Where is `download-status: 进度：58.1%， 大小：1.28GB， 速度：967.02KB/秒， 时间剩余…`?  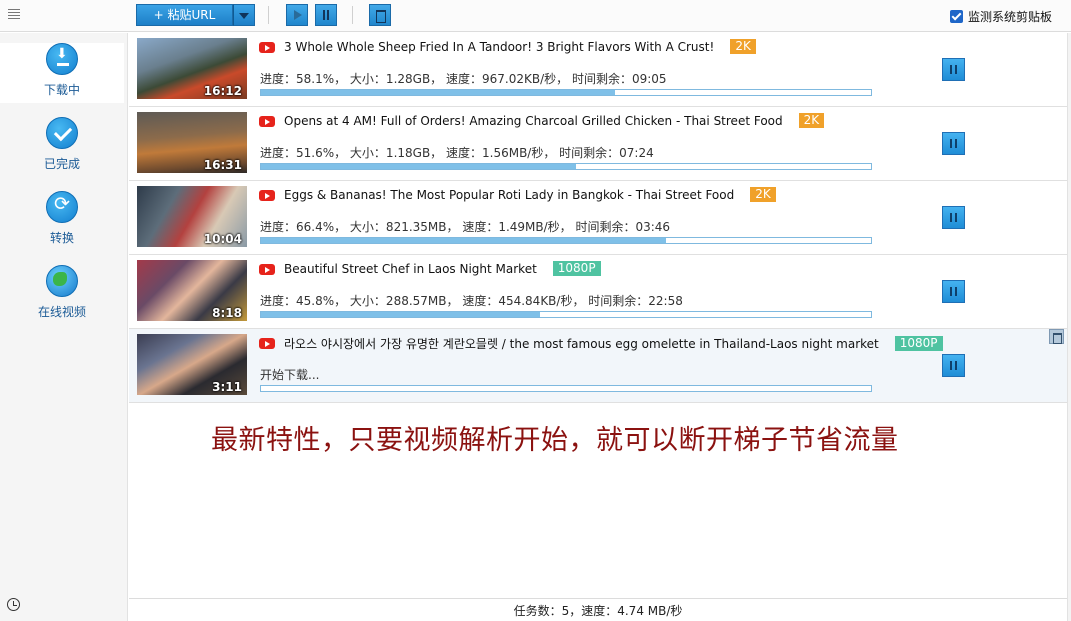
download-status: 进度：58.1%， 大小：1.28GB， 速度：967.02KB/秒， 时间剩余… is located at coordinates (463, 79).